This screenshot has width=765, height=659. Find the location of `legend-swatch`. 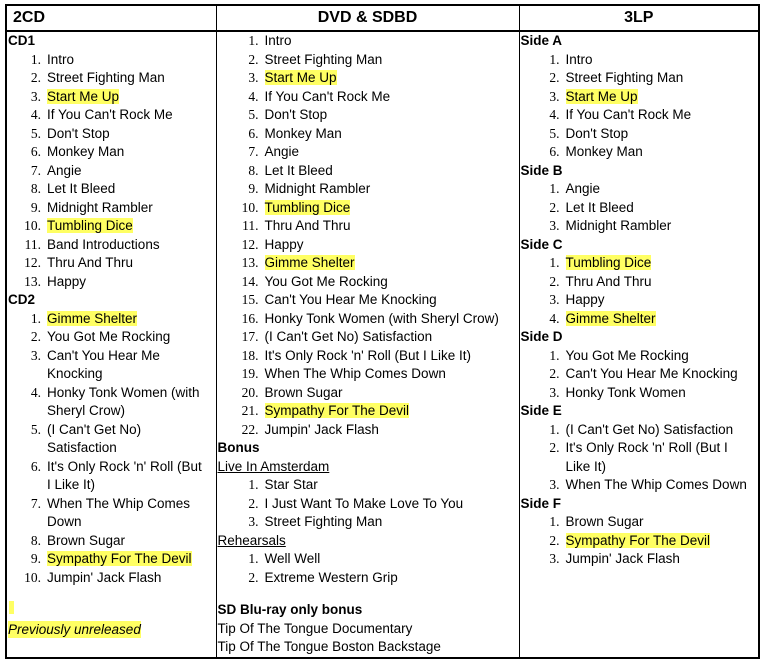

legend-swatch is located at coordinates (11, 607).